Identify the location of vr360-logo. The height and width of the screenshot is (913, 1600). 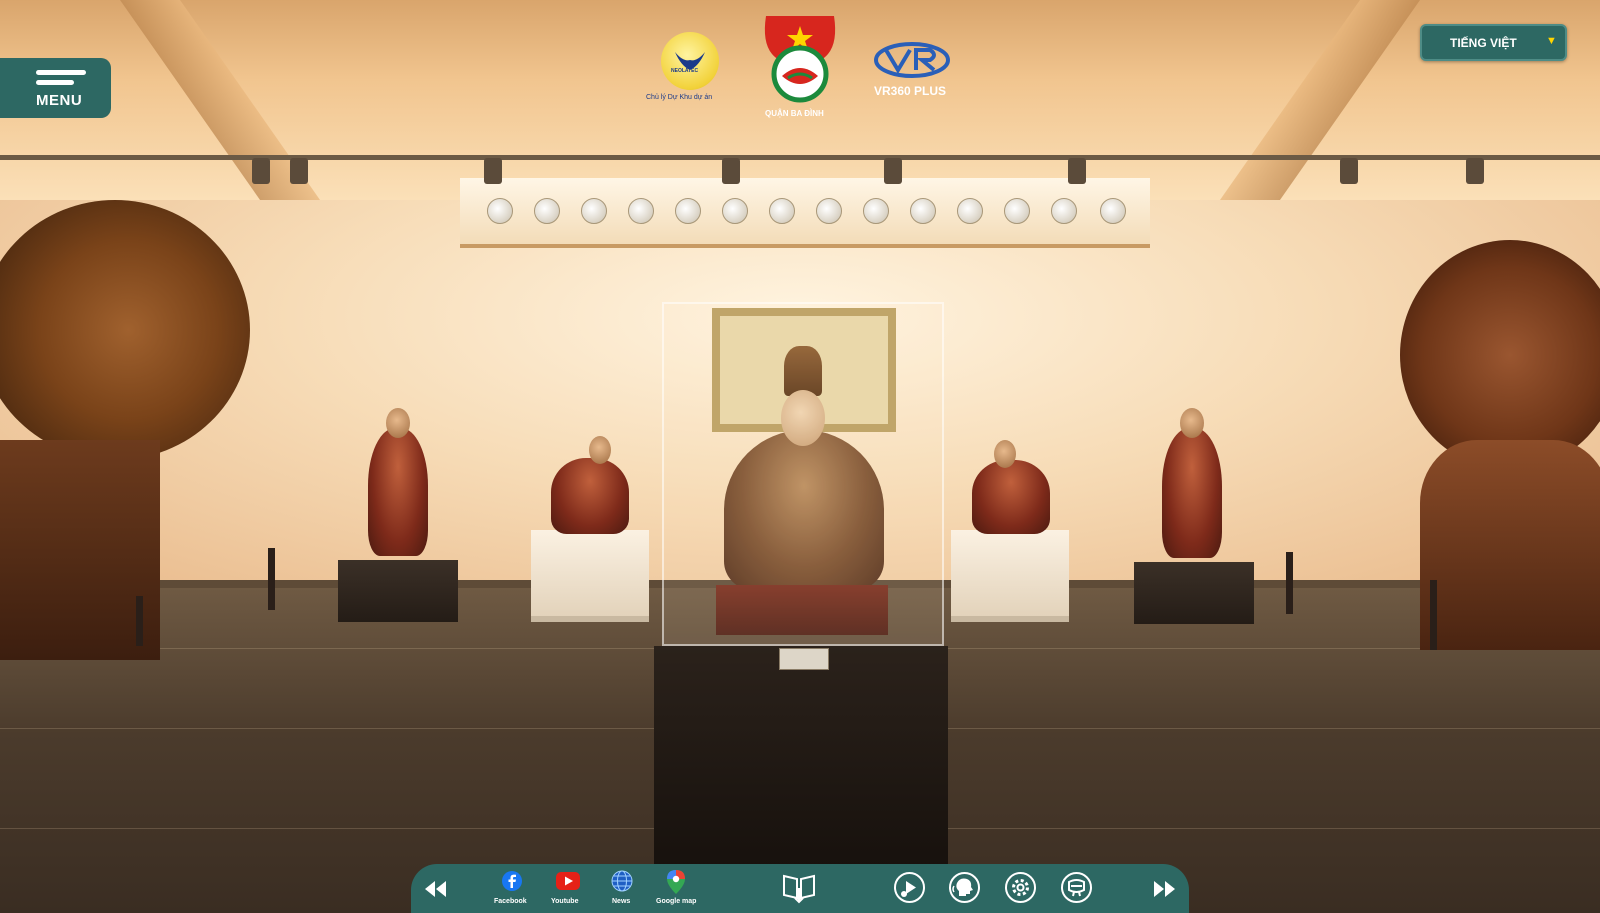
(912, 60).